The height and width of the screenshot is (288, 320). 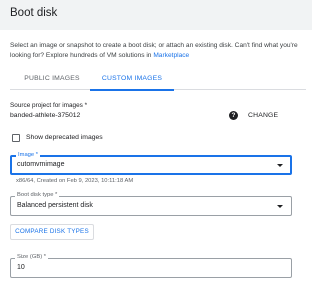 What do you see at coordinates (52, 79) in the screenshot?
I see `tab-public-images: PUBLIC IMAGES` at bounding box center [52, 79].